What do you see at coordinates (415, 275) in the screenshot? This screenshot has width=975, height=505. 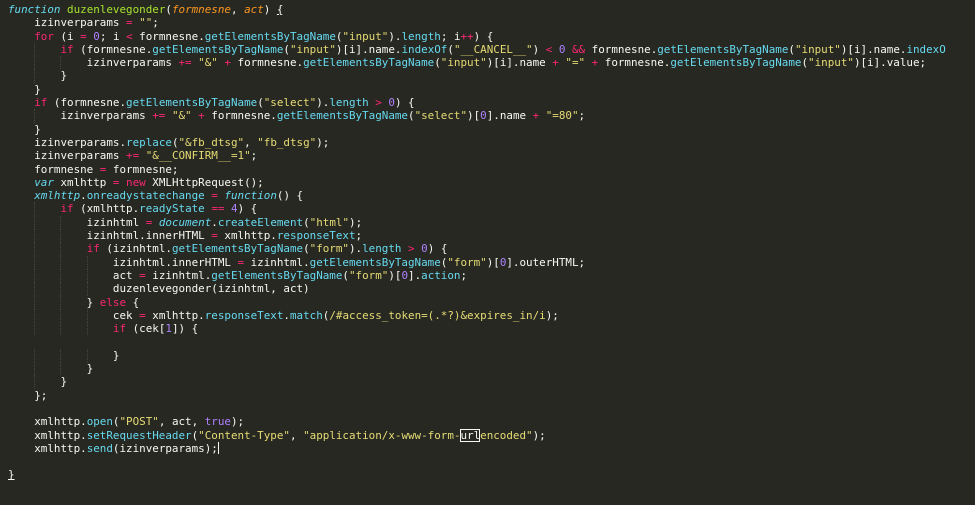 I see `code-token: ].` at bounding box center [415, 275].